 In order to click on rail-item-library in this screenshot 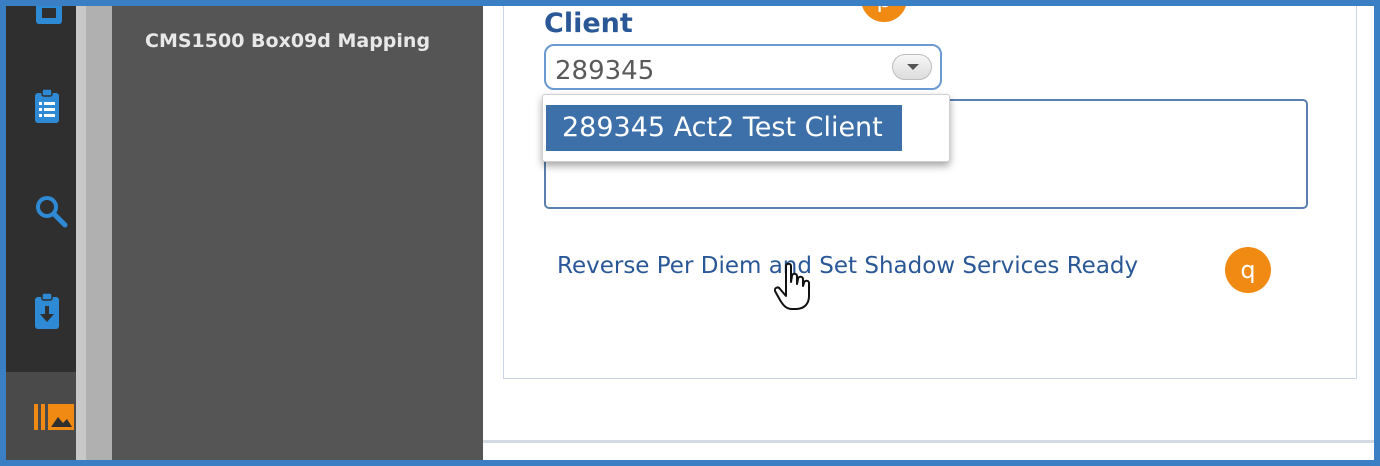, I will do `click(41, 416)`.